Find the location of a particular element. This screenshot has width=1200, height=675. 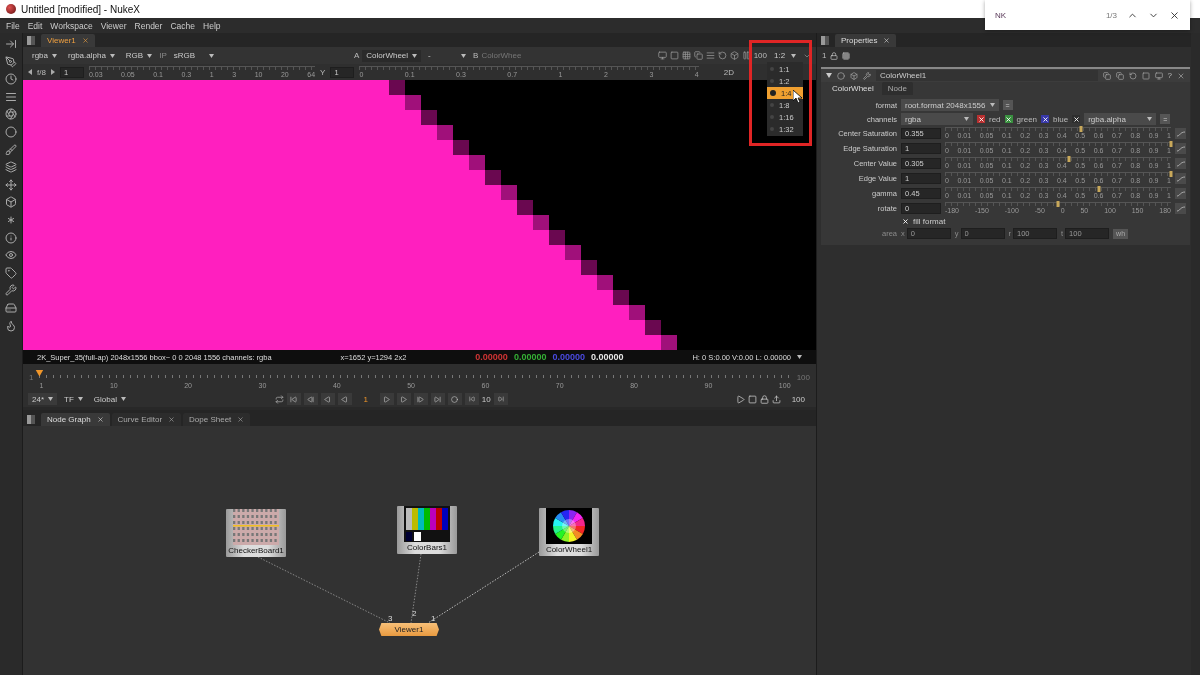

drive-icon is located at coordinates (11, 307).